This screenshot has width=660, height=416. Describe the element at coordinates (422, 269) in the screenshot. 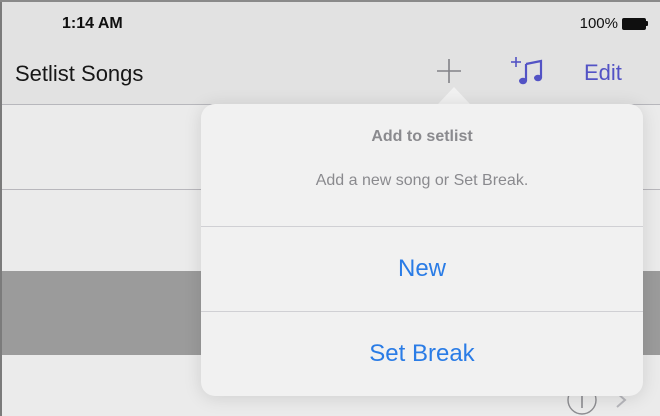

I see `new-button: New` at that location.